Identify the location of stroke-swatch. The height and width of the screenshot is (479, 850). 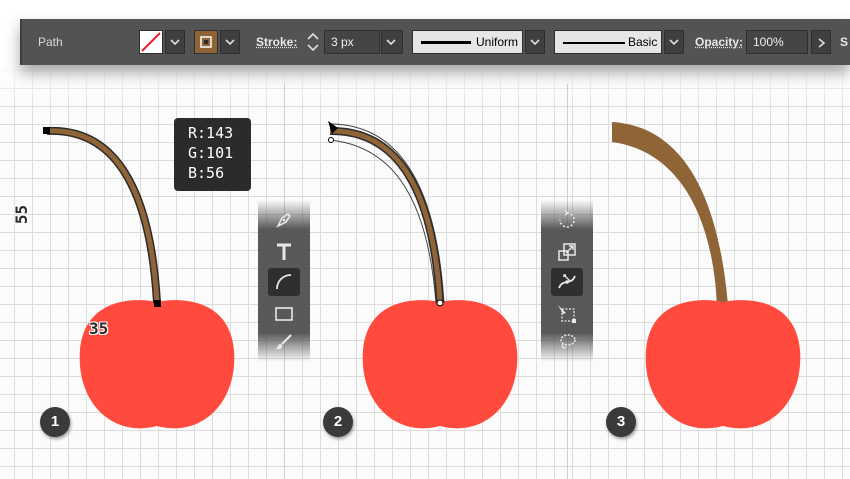
(206, 42).